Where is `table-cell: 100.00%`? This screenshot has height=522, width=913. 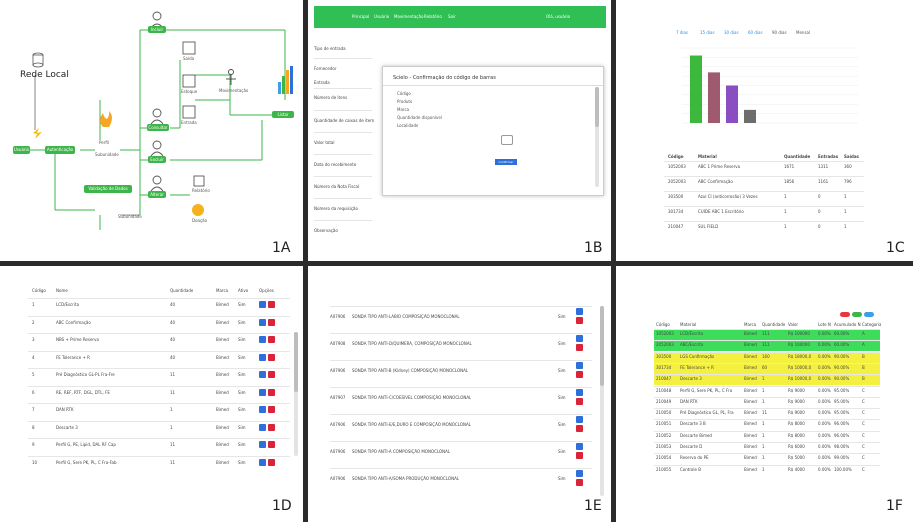
table-cell: 100.00% is located at coordinates (843, 469).